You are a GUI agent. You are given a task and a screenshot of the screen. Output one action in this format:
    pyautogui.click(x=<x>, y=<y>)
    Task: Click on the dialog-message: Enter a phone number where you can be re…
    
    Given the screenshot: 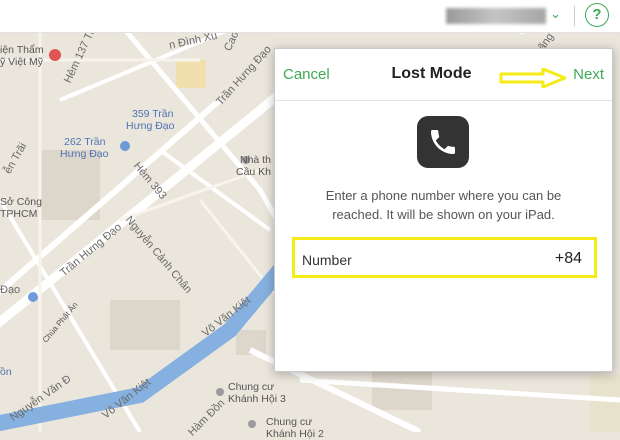 What is the action you would take?
    pyautogui.click(x=443, y=205)
    